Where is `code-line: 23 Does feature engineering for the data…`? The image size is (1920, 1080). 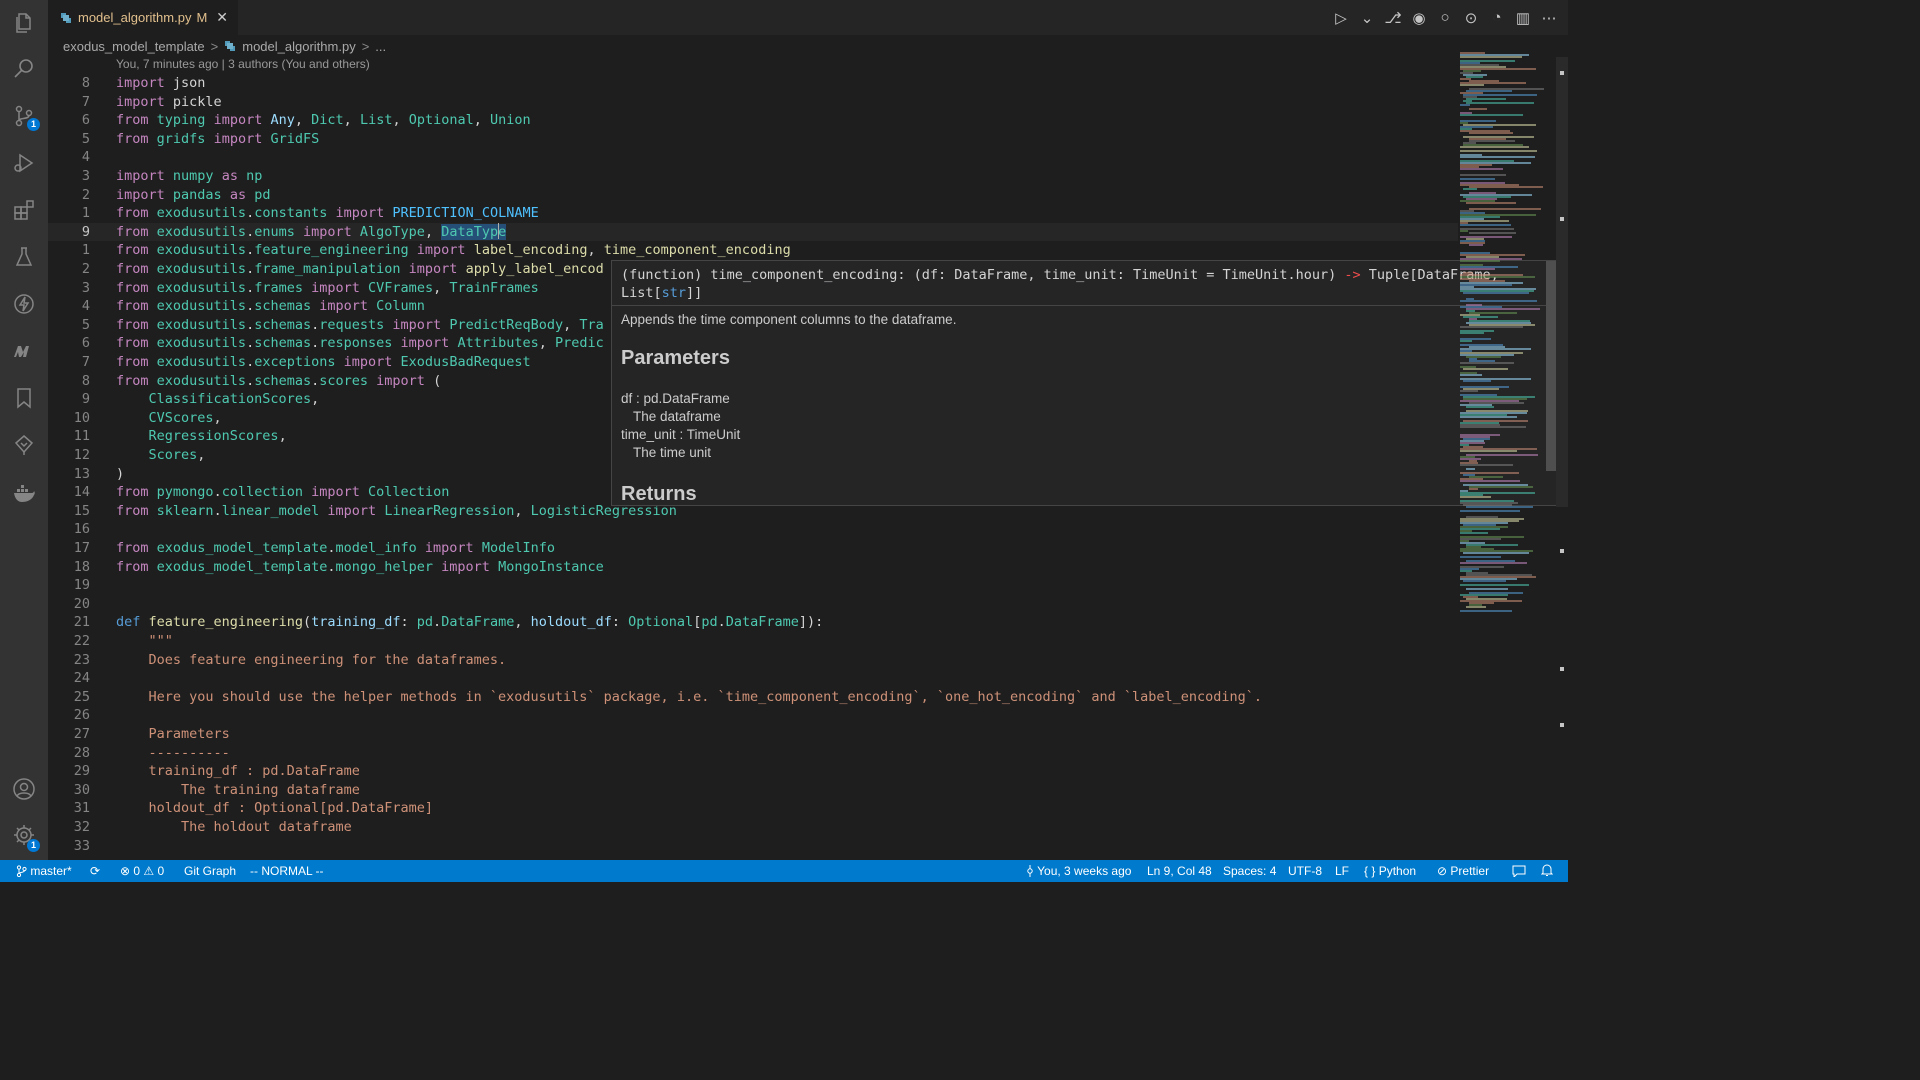
code-line: 23 Does feature engineering for the data… is located at coordinates (753, 660).